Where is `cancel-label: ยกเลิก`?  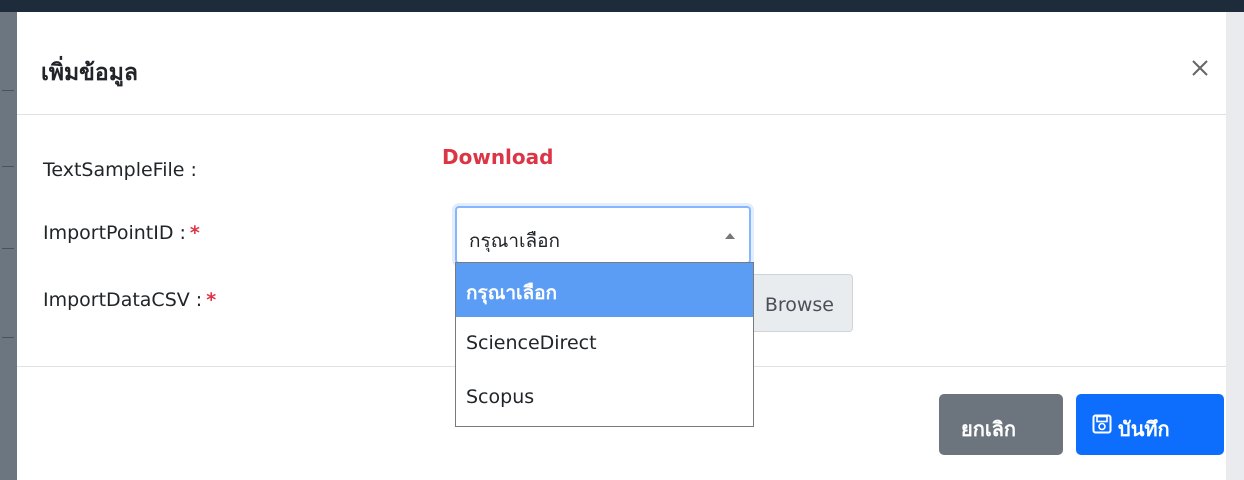 cancel-label: ยกเลิก is located at coordinates (989, 429).